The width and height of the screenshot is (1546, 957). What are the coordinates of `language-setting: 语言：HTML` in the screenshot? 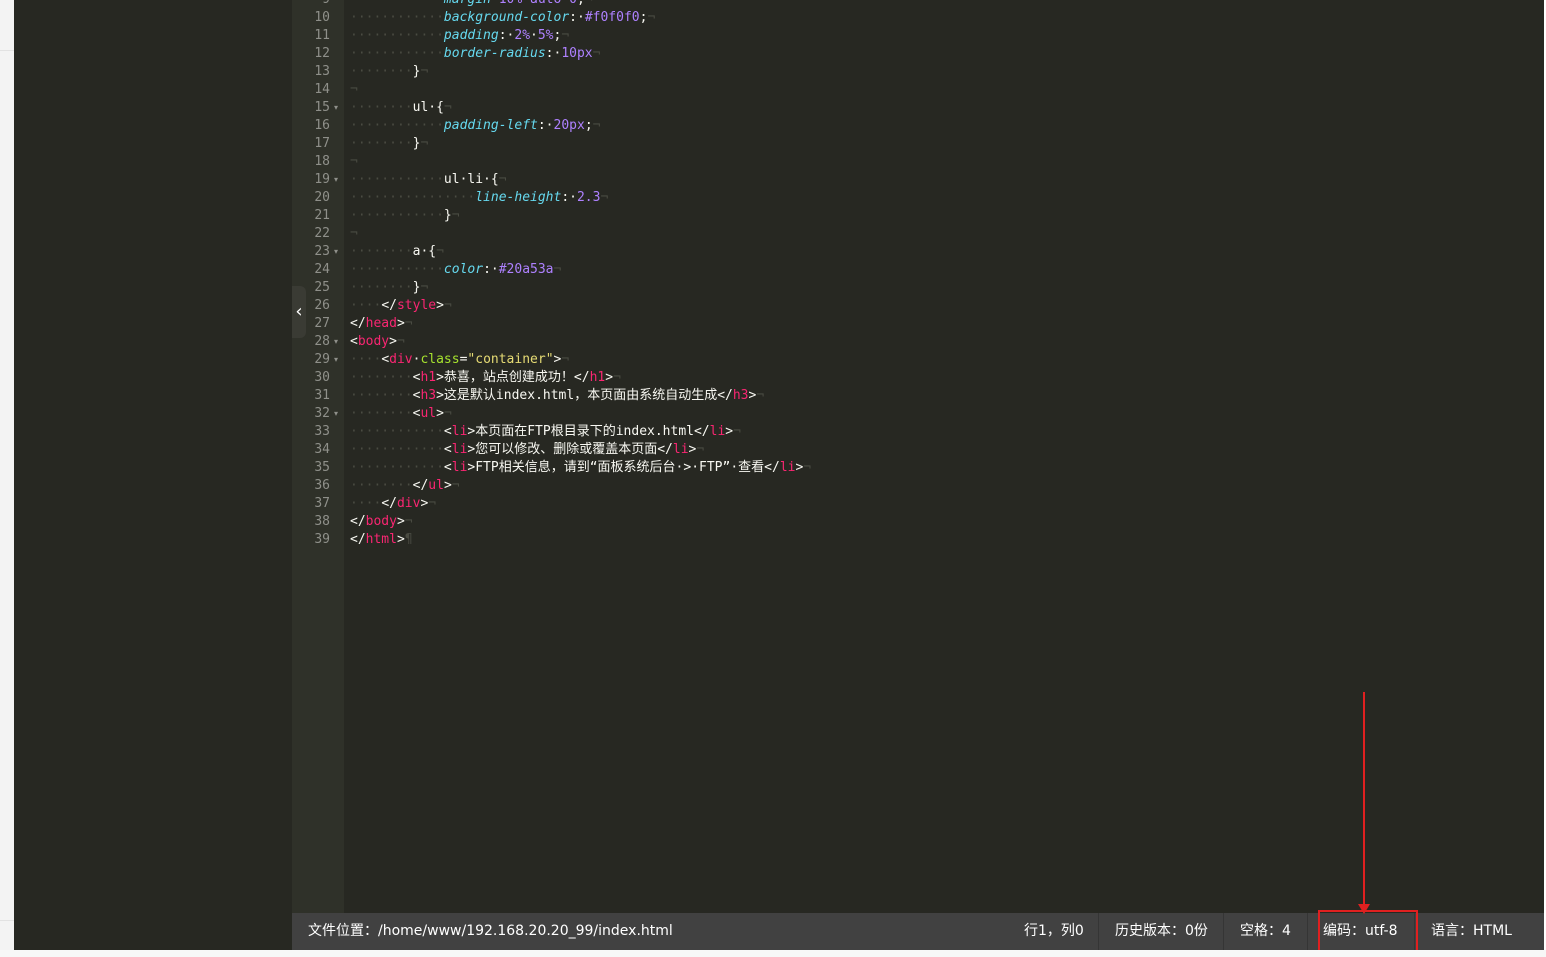 It's located at (1471, 931).